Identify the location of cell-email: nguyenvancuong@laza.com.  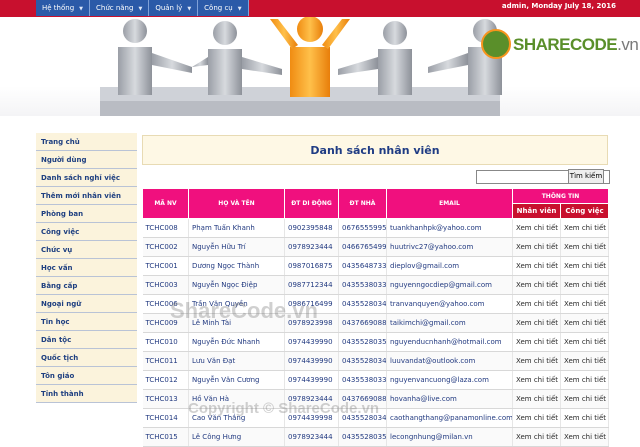
(449, 380).